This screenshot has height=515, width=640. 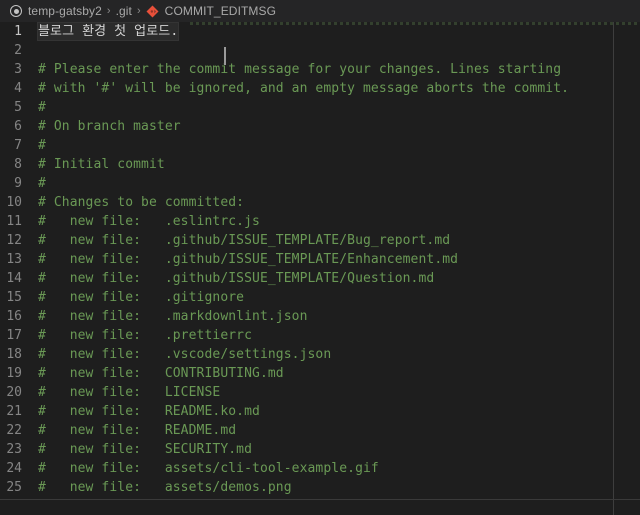 What do you see at coordinates (161, 373) in the screenshot?
I see `line-content: # new file: CONTRIBUTING.md` at bounding box center [161, 373].